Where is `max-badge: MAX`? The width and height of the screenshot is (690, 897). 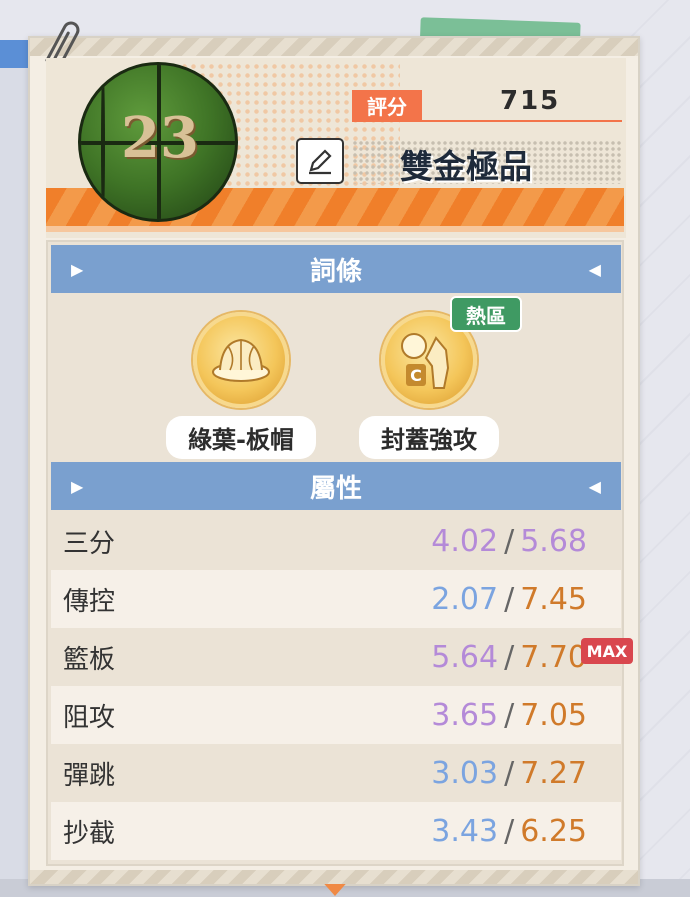 max-badge: MAX is located at coordinates (607, 651).